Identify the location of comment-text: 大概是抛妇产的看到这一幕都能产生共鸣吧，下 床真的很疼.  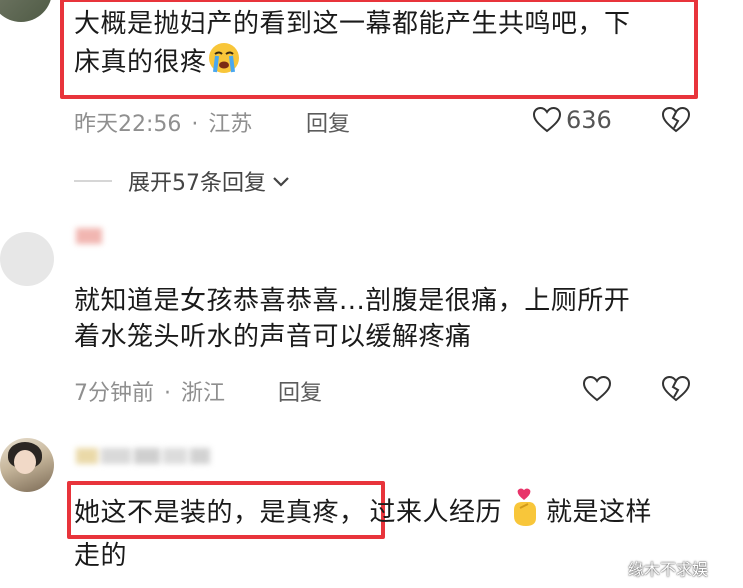
(384, 45).